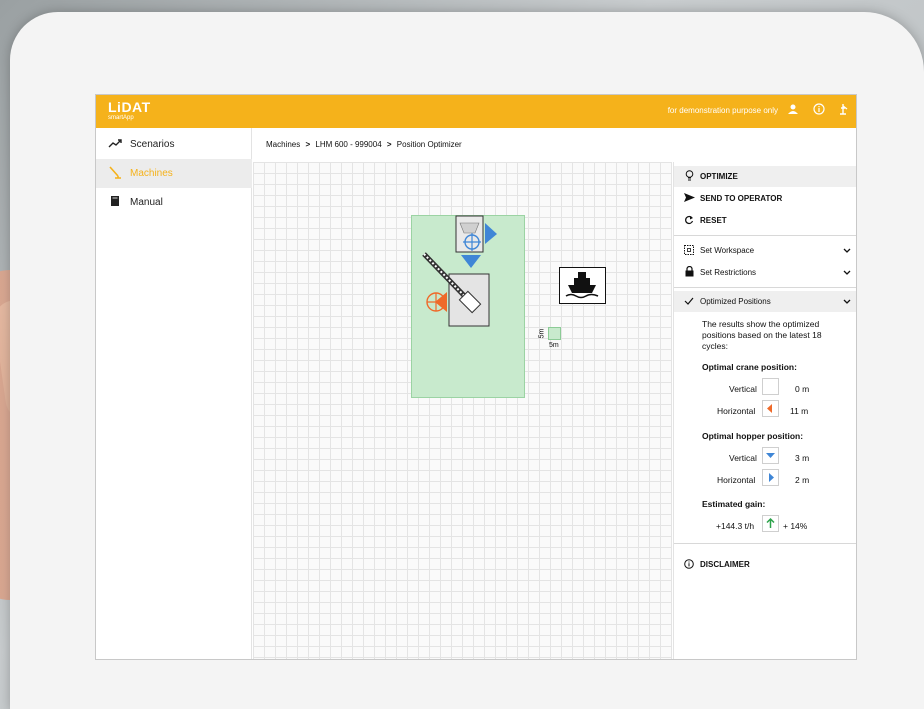  Describe the element at coordinates (728, 272) in the screenshot. I see `set-restrictions-label: Set Restrictions` at that location.